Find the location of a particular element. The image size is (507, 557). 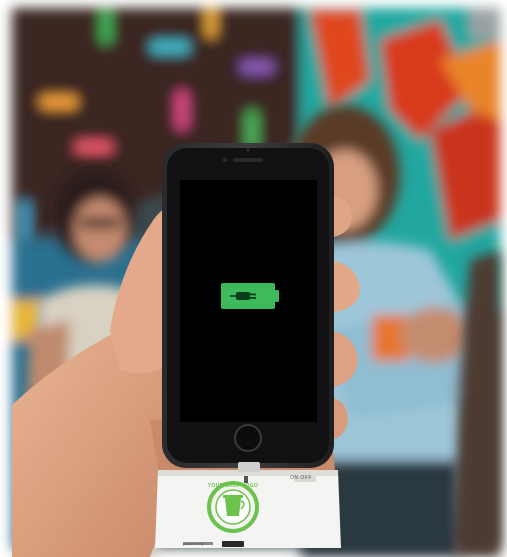

charger-footer-text: powered by is located at coordinates (193, 543).